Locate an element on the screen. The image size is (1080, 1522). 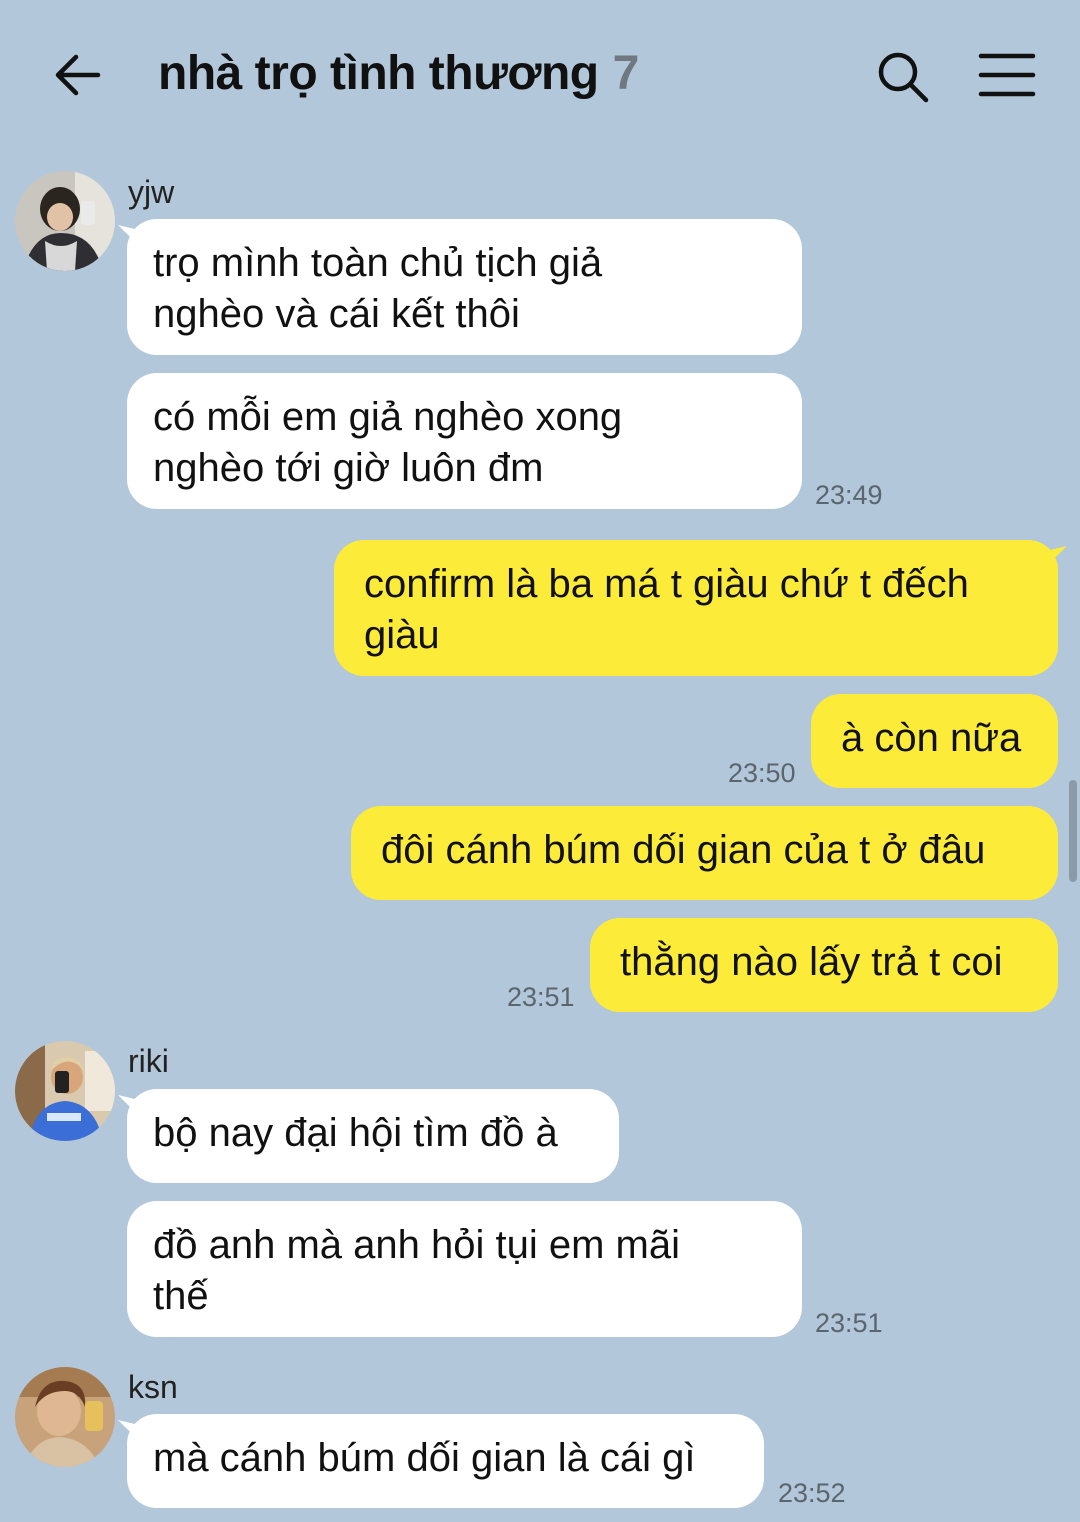
chat-title: nhà trọ tình thương 7 is located at coordinates (398, 73).